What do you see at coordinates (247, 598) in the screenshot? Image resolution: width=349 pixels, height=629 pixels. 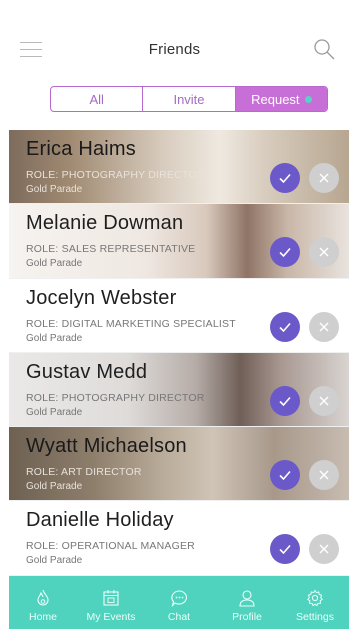 I see `person-icon` at bounding box center [247, 598].